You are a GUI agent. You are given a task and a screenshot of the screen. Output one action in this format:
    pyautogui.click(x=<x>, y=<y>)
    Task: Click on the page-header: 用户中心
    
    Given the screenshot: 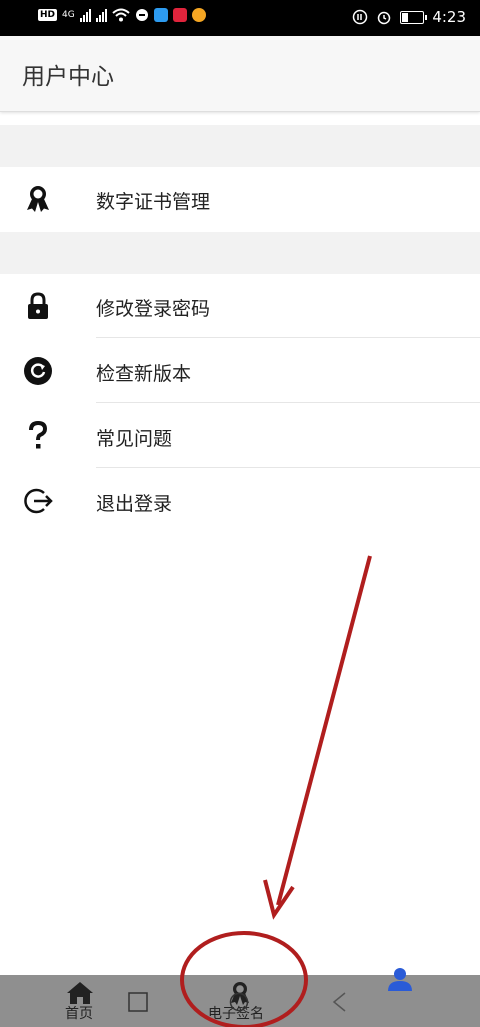 What is the action you would take?
    pyautogui.click(x=240, y=74)
    